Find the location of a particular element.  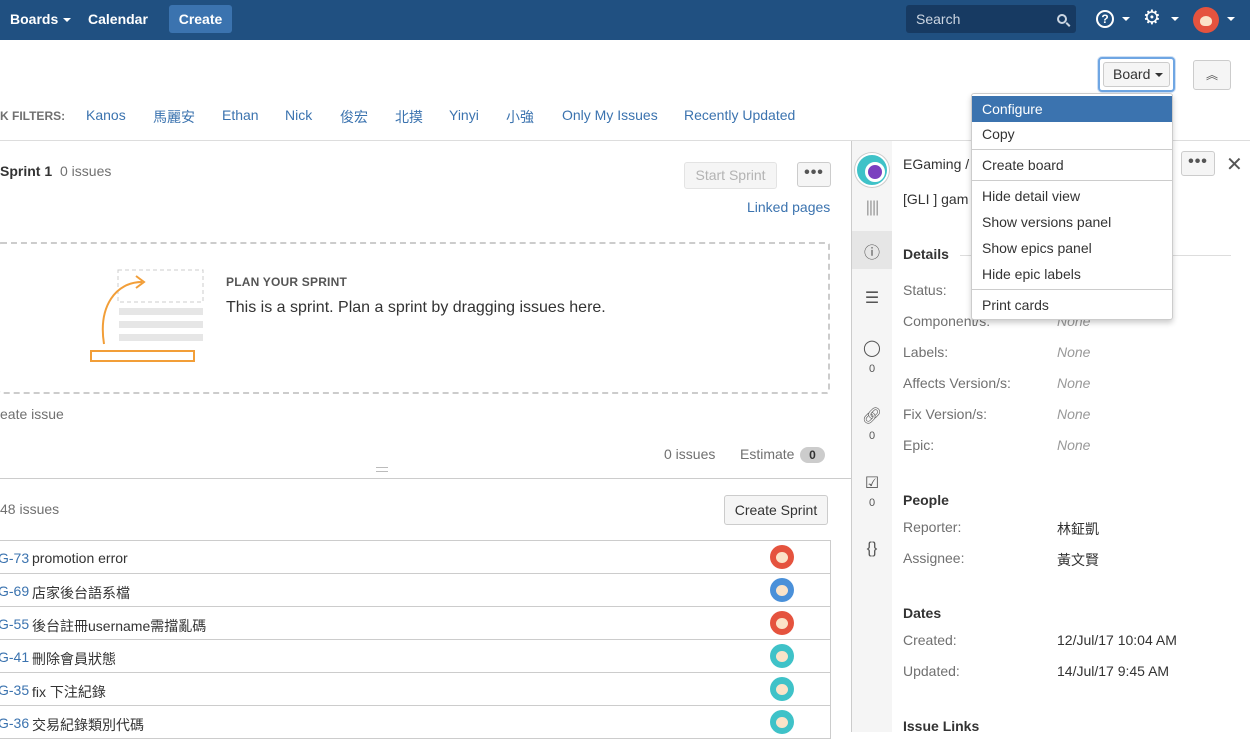

issue-key: G-36 is located at coordinates (14, 723).